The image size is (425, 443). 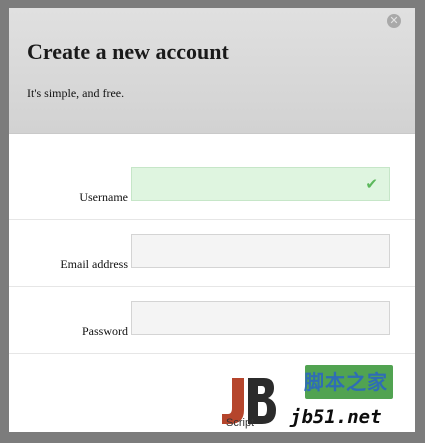 I want to click on password-input, so click(x=260, y=318).